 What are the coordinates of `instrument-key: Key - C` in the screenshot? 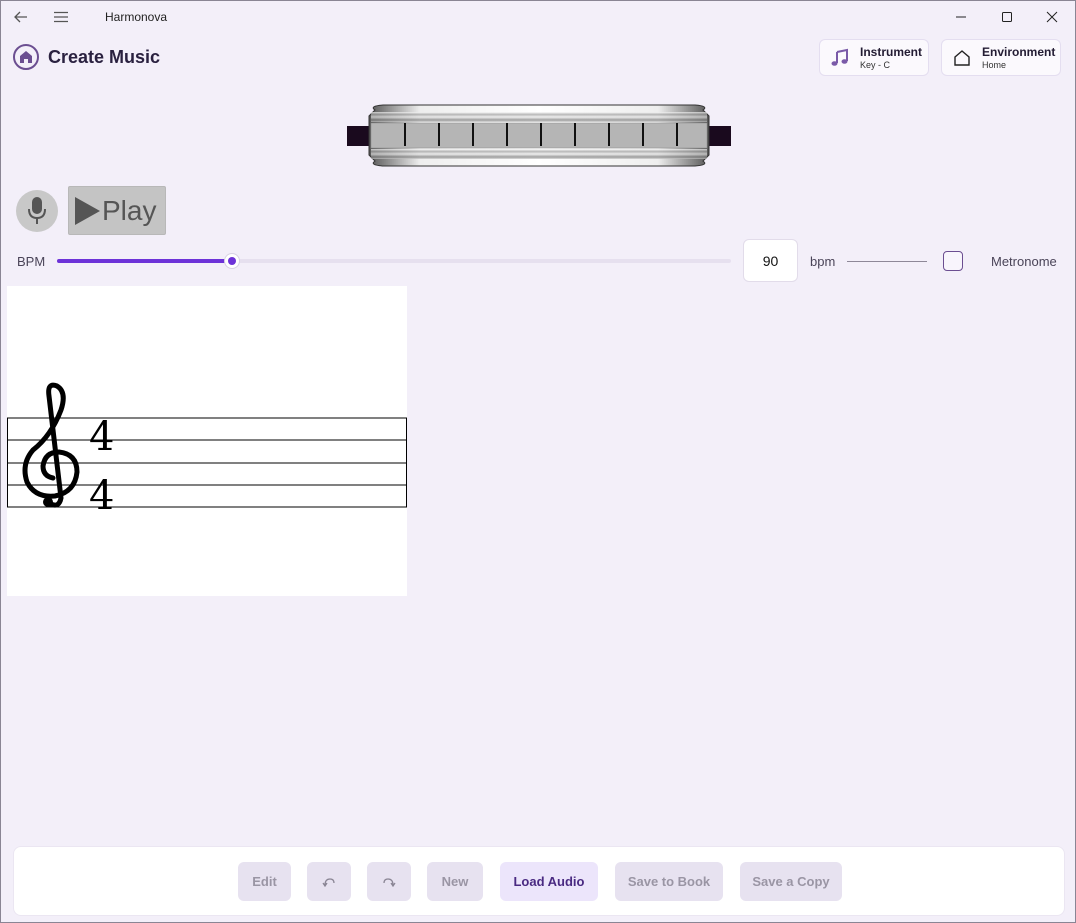 It's located at (875, 64).